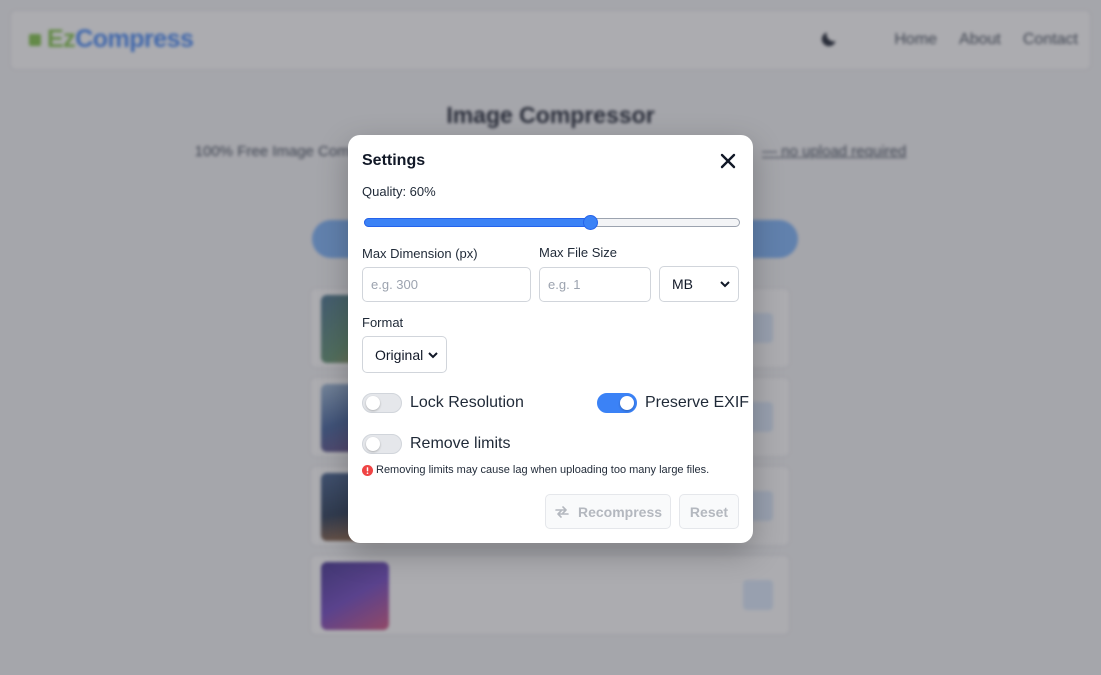 The image size is (1101, 675). I want to click on lock-resolution-toggle, so click(382, 403).